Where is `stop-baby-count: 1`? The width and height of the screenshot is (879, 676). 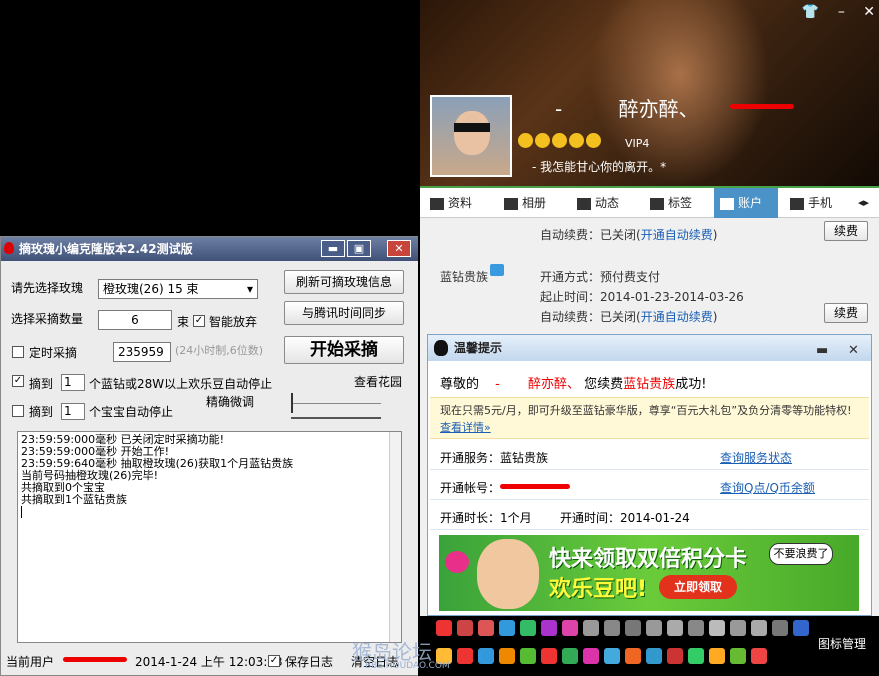 stop-baby-count: 1 is located at coordinates (73, 411).